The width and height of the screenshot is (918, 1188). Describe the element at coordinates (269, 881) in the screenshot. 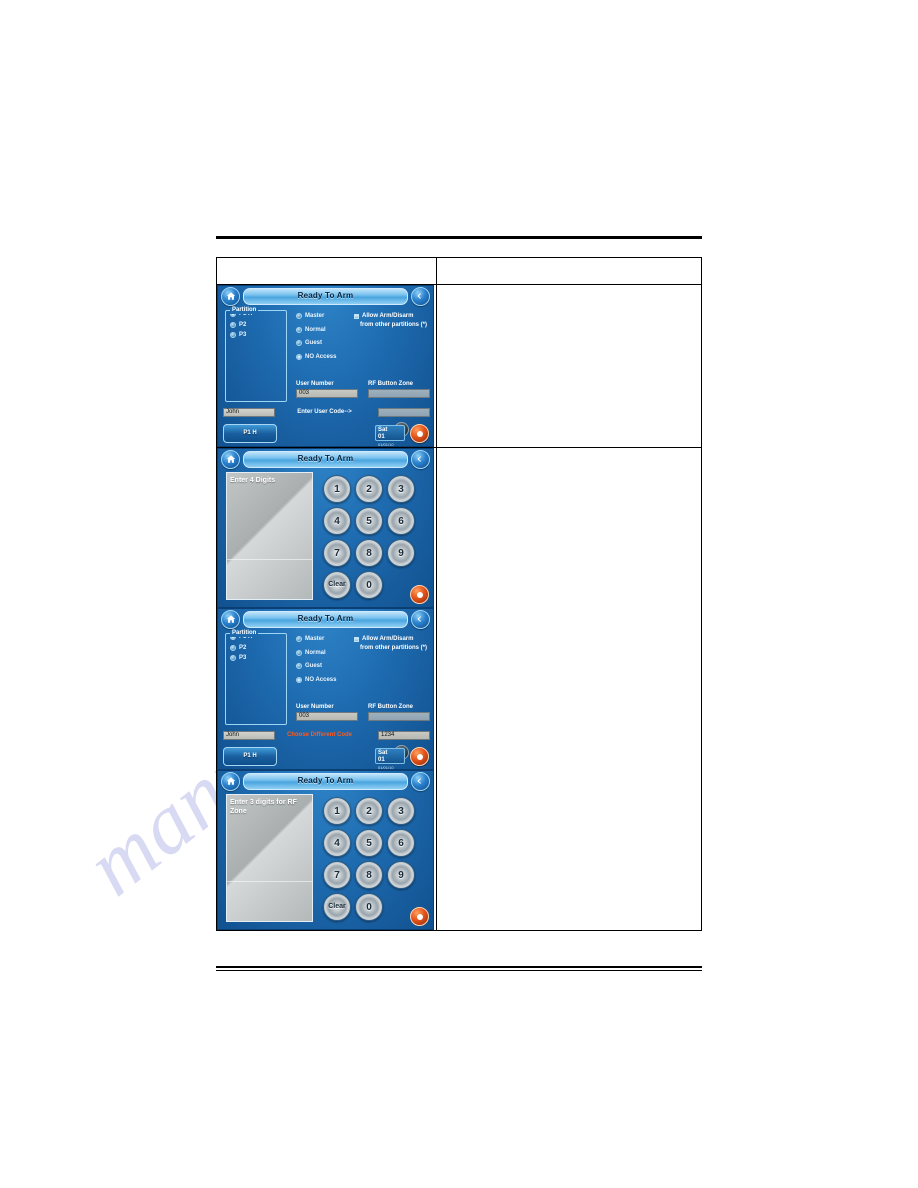

I see `display-divider` at that location.